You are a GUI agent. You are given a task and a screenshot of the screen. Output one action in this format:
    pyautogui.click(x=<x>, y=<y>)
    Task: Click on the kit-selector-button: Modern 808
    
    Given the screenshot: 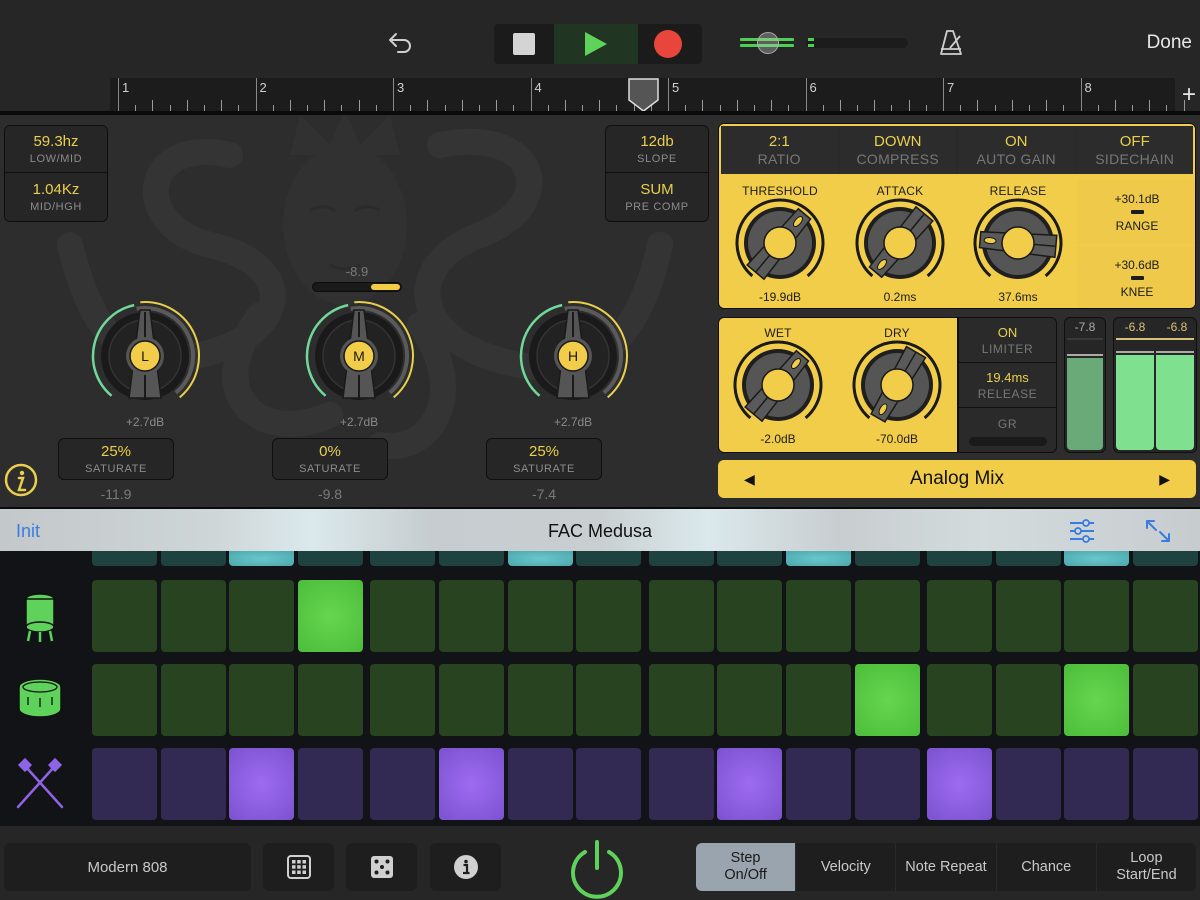 What is the action you would take?
    pyautogui.click(x=127, y=867)
    